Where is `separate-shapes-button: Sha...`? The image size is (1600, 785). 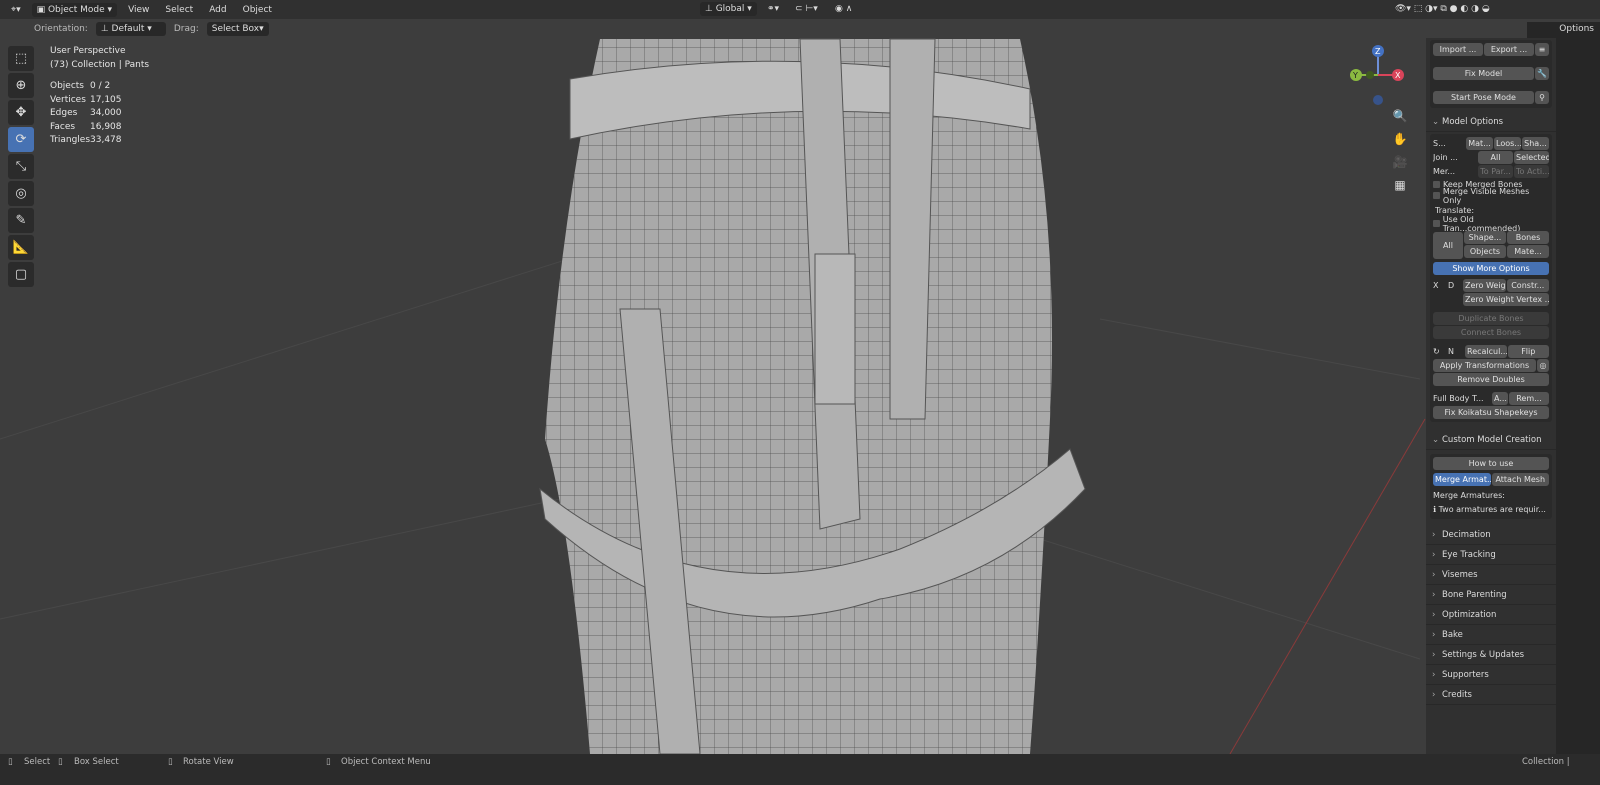 separate-shapes-button: Sha... is located at coordinates (1535, 143).